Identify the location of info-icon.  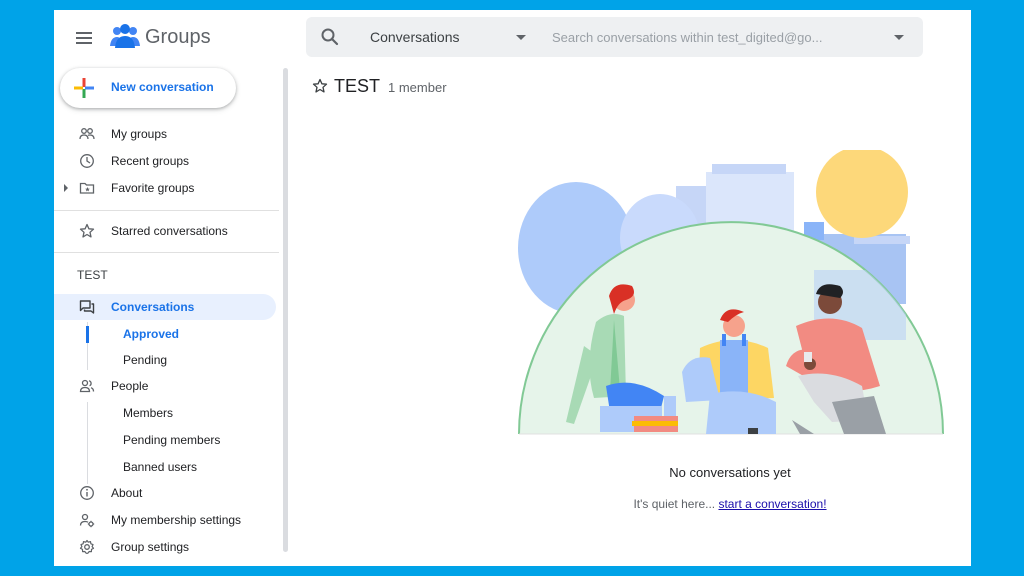
(87, 493).